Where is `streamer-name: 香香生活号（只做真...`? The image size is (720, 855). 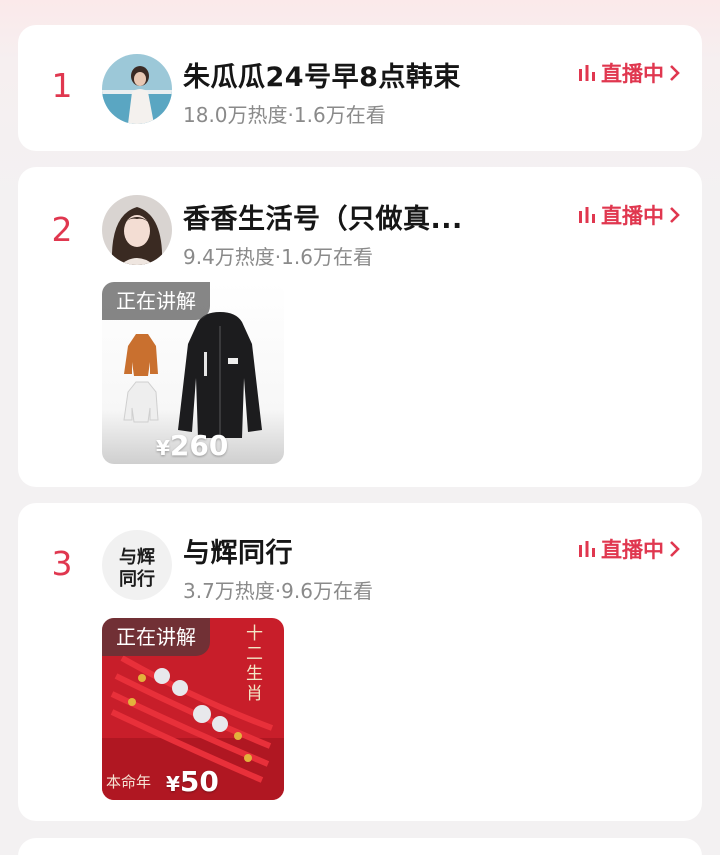
streamer-name: 香香生活号（只做真... is located at coordinates (323, 216).